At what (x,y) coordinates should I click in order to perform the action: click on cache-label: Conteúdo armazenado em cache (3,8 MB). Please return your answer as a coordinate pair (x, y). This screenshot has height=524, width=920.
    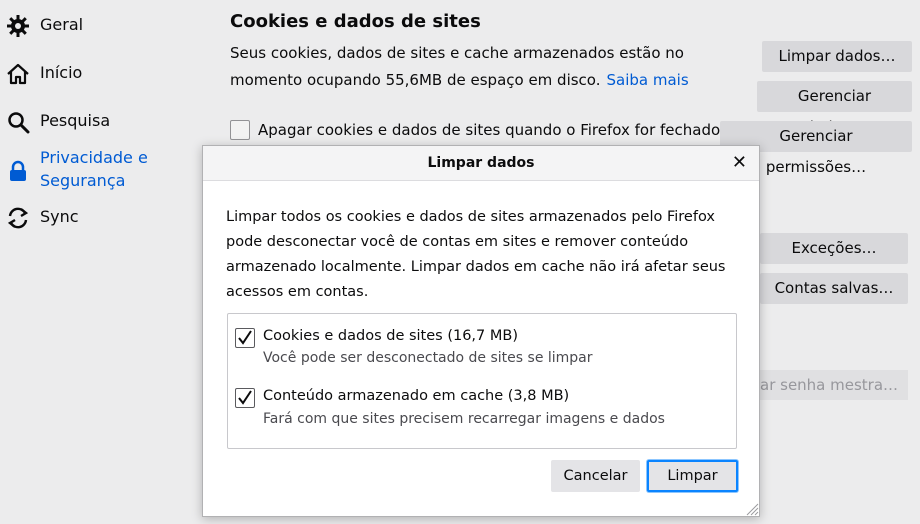
    Looking at the image, I should click on (416, 396).